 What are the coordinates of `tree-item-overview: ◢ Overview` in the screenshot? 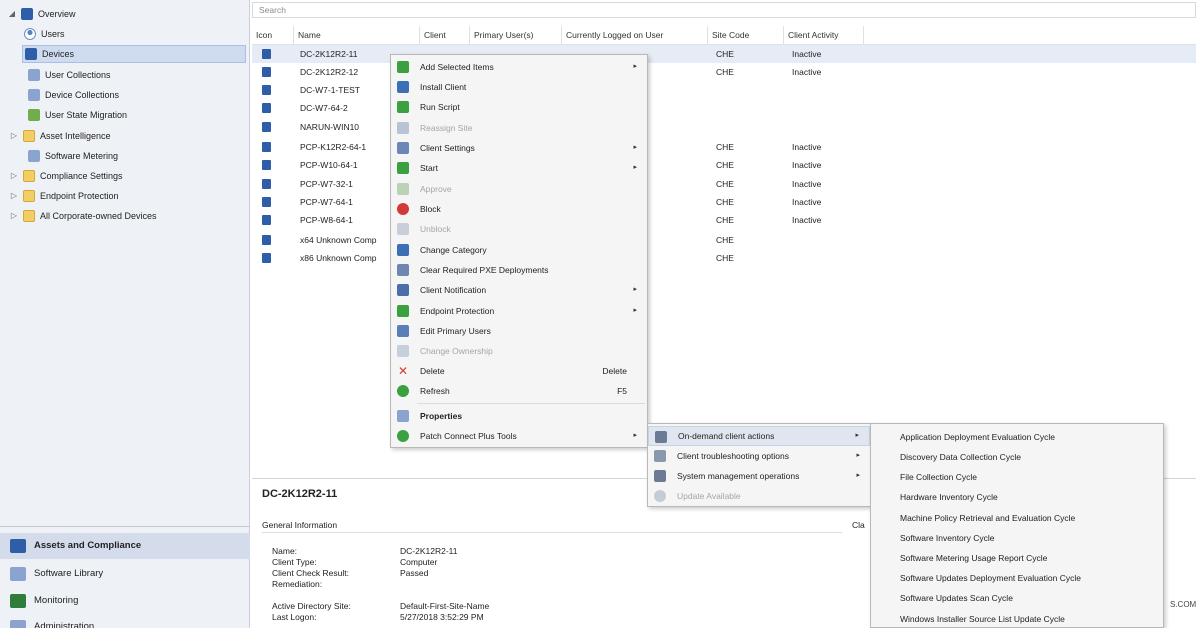 It's located at (42, 14).